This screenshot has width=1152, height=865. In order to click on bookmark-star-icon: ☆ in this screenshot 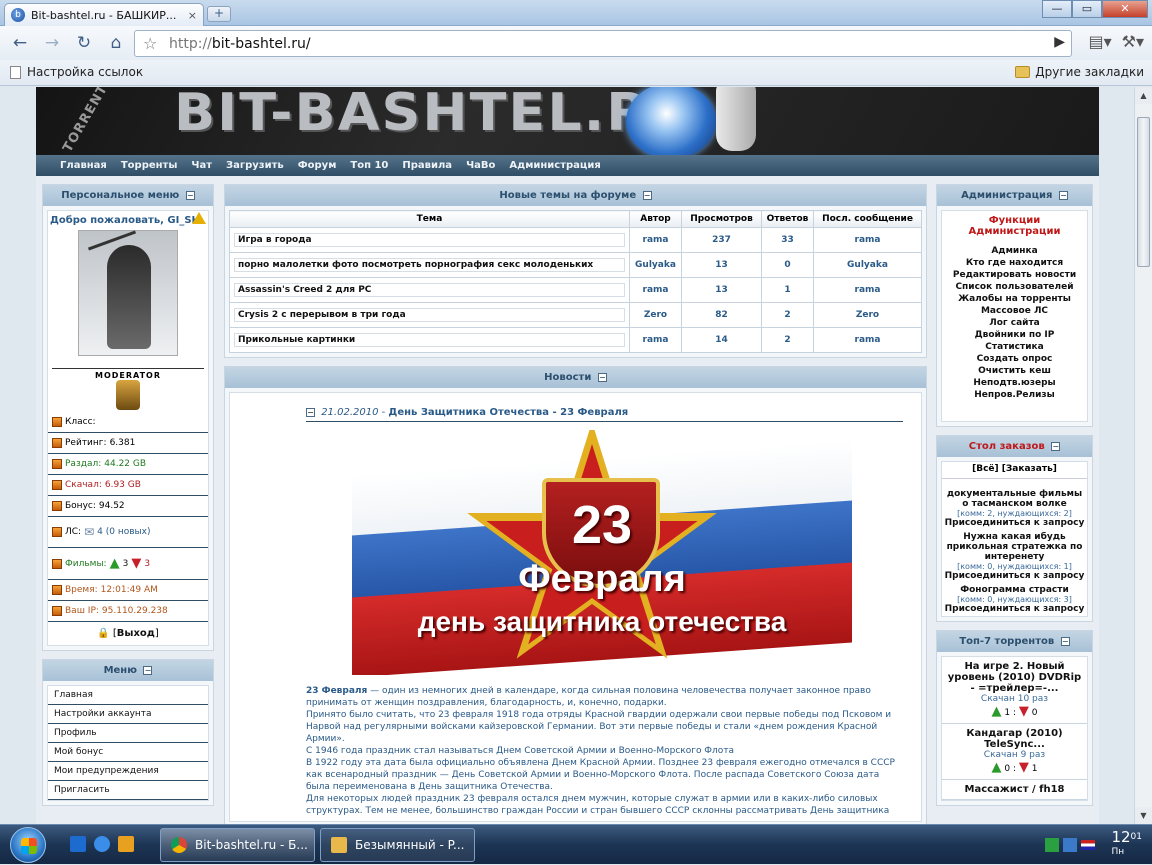, I will do `click(150, 43)`.